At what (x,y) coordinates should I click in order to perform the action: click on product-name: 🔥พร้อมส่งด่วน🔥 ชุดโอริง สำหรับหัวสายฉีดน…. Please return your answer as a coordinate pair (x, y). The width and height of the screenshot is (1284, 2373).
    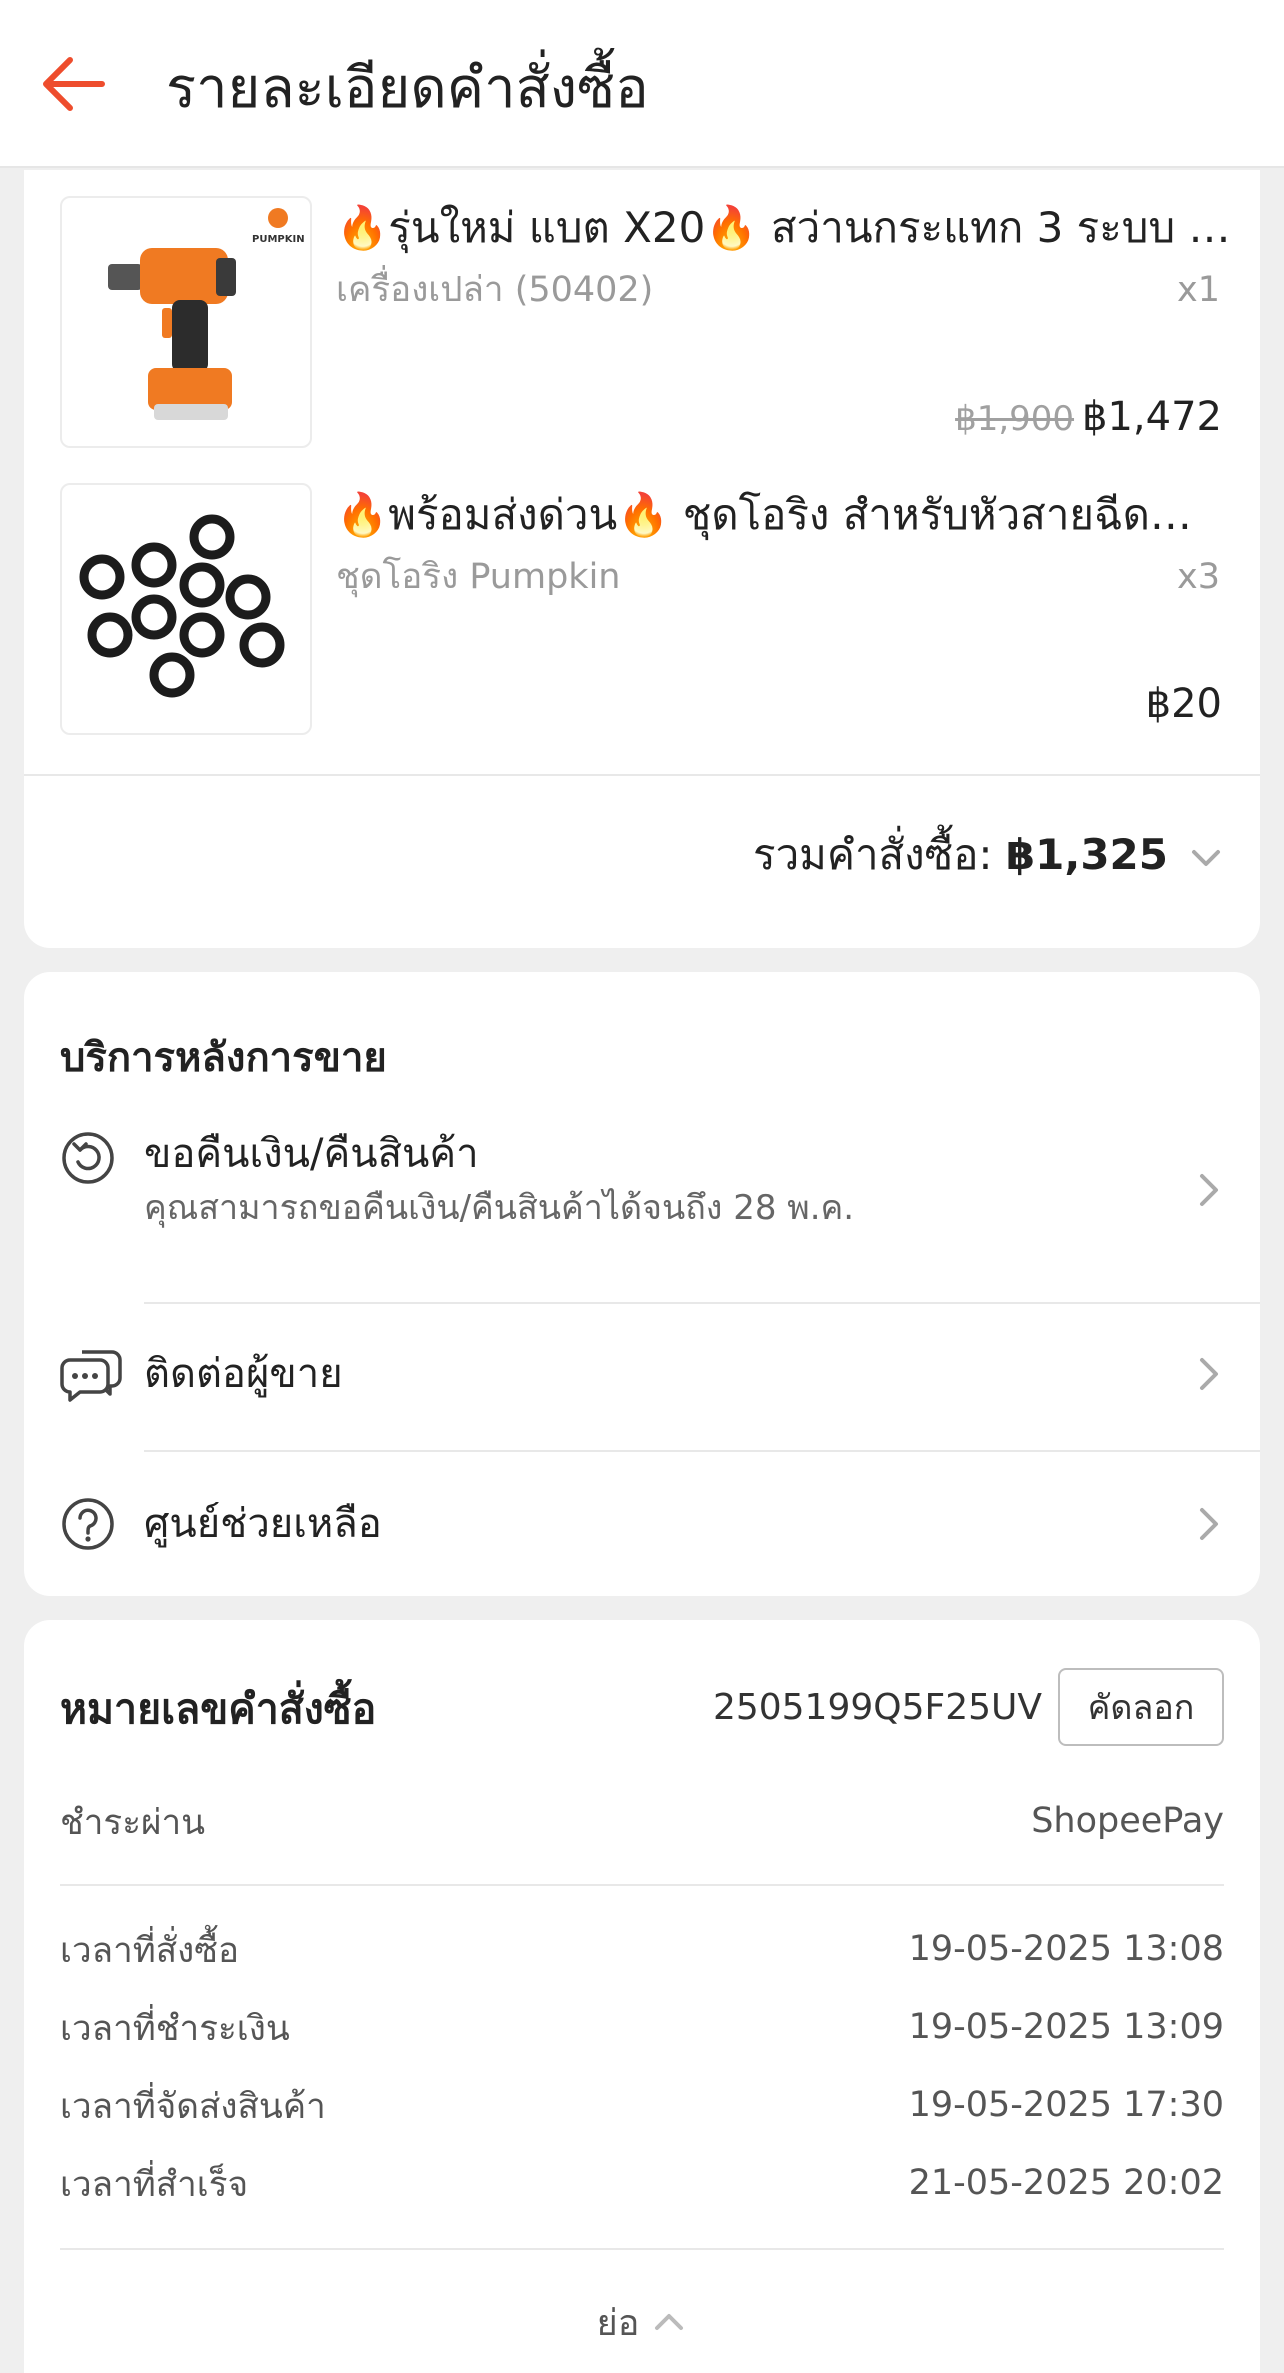
    Looking at the image, I should click on (786, 514).